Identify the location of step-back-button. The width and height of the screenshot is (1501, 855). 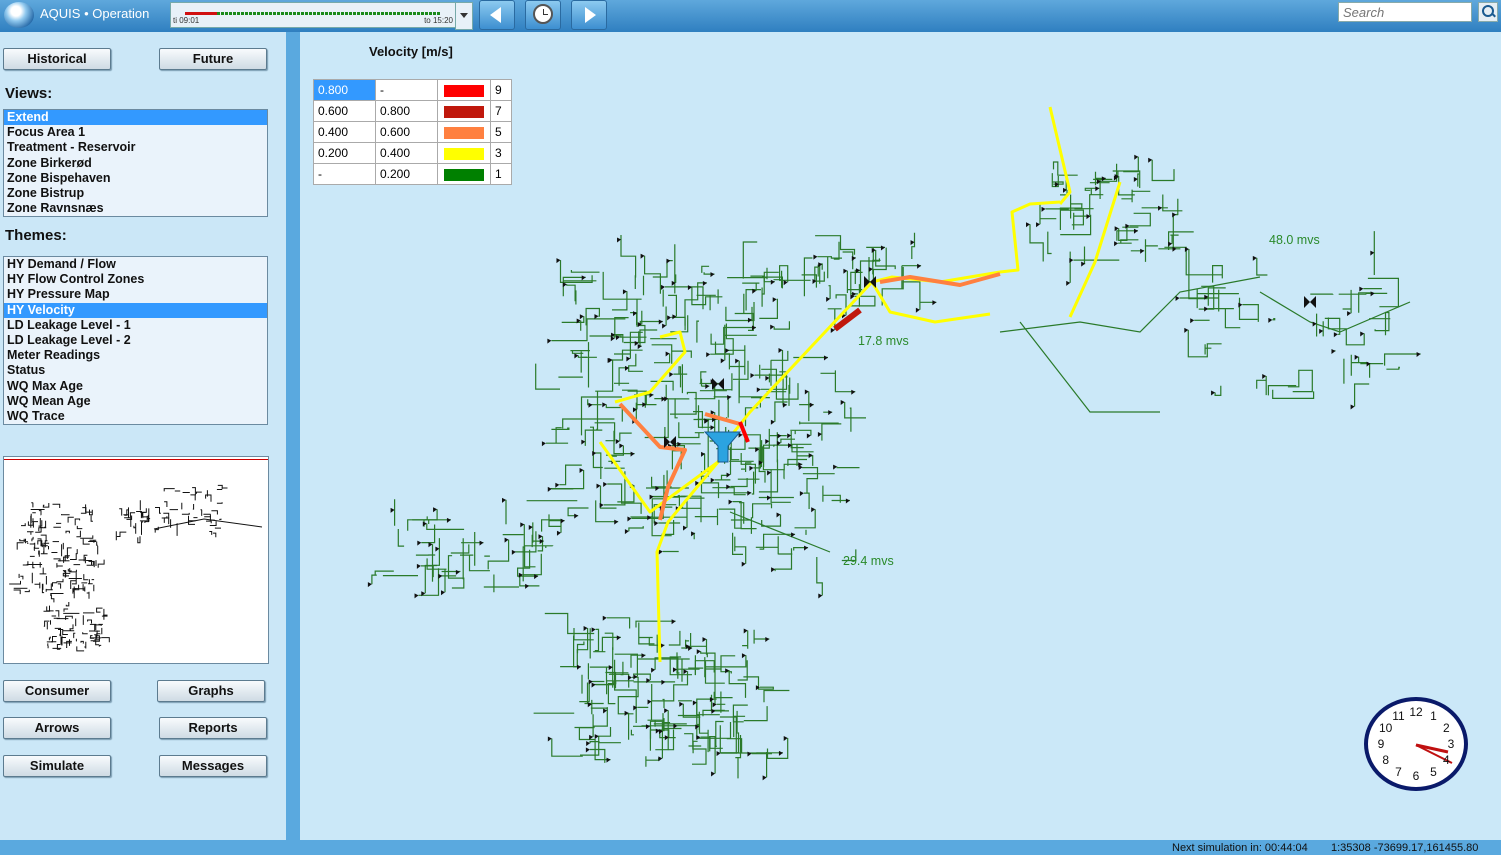
(497, 15).